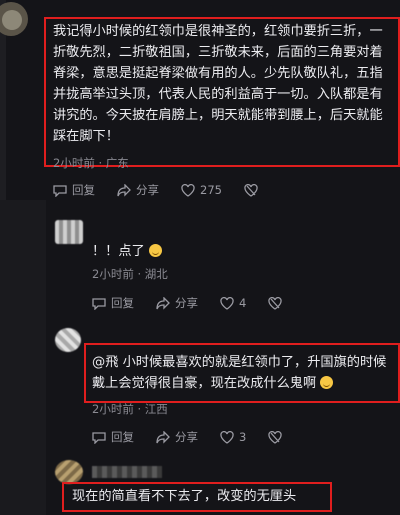 The image size is (400, 515). I want to click on comment-meta: 2小时前 · 广东, so click(91, 163).